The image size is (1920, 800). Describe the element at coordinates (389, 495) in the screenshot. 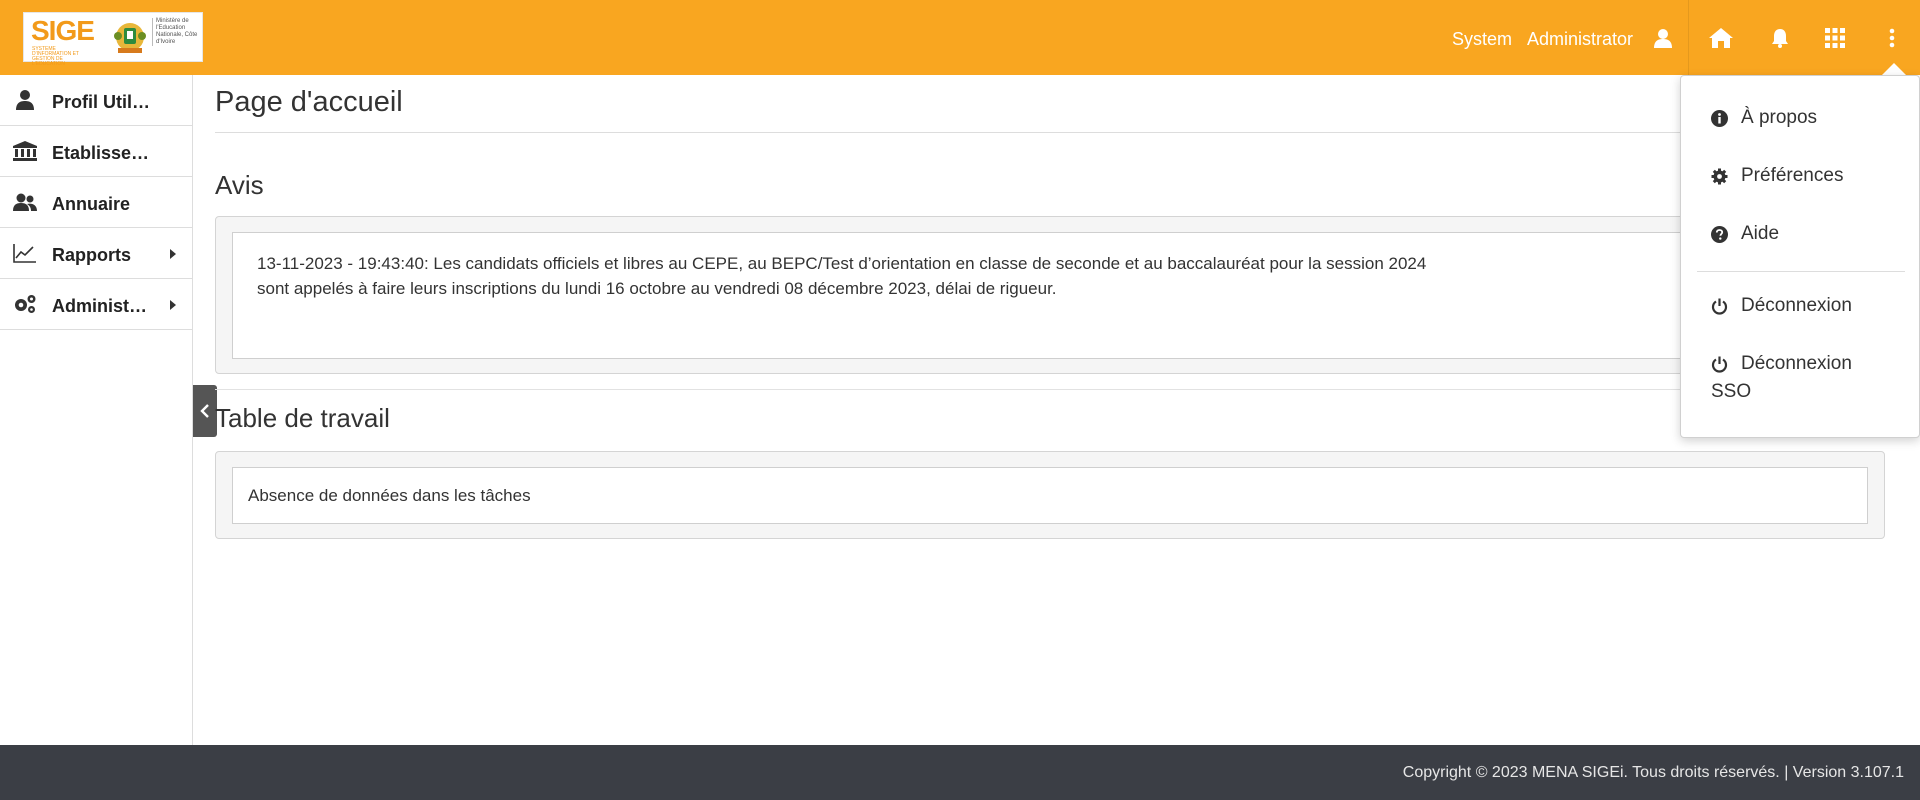

I see `worktable-empty-text: Absence de données dans les tâches` at that location.